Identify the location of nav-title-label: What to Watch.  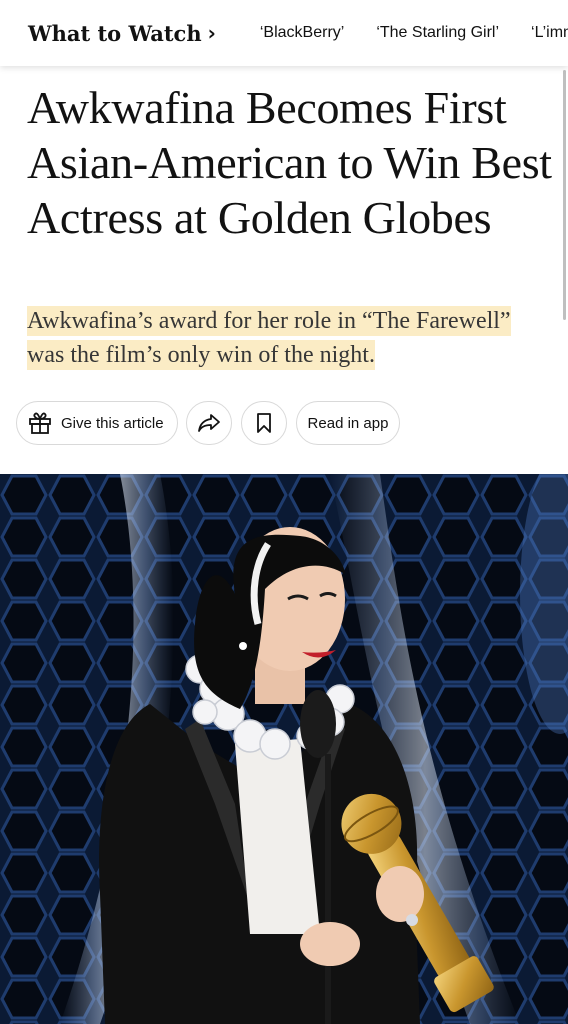
(115, 33).